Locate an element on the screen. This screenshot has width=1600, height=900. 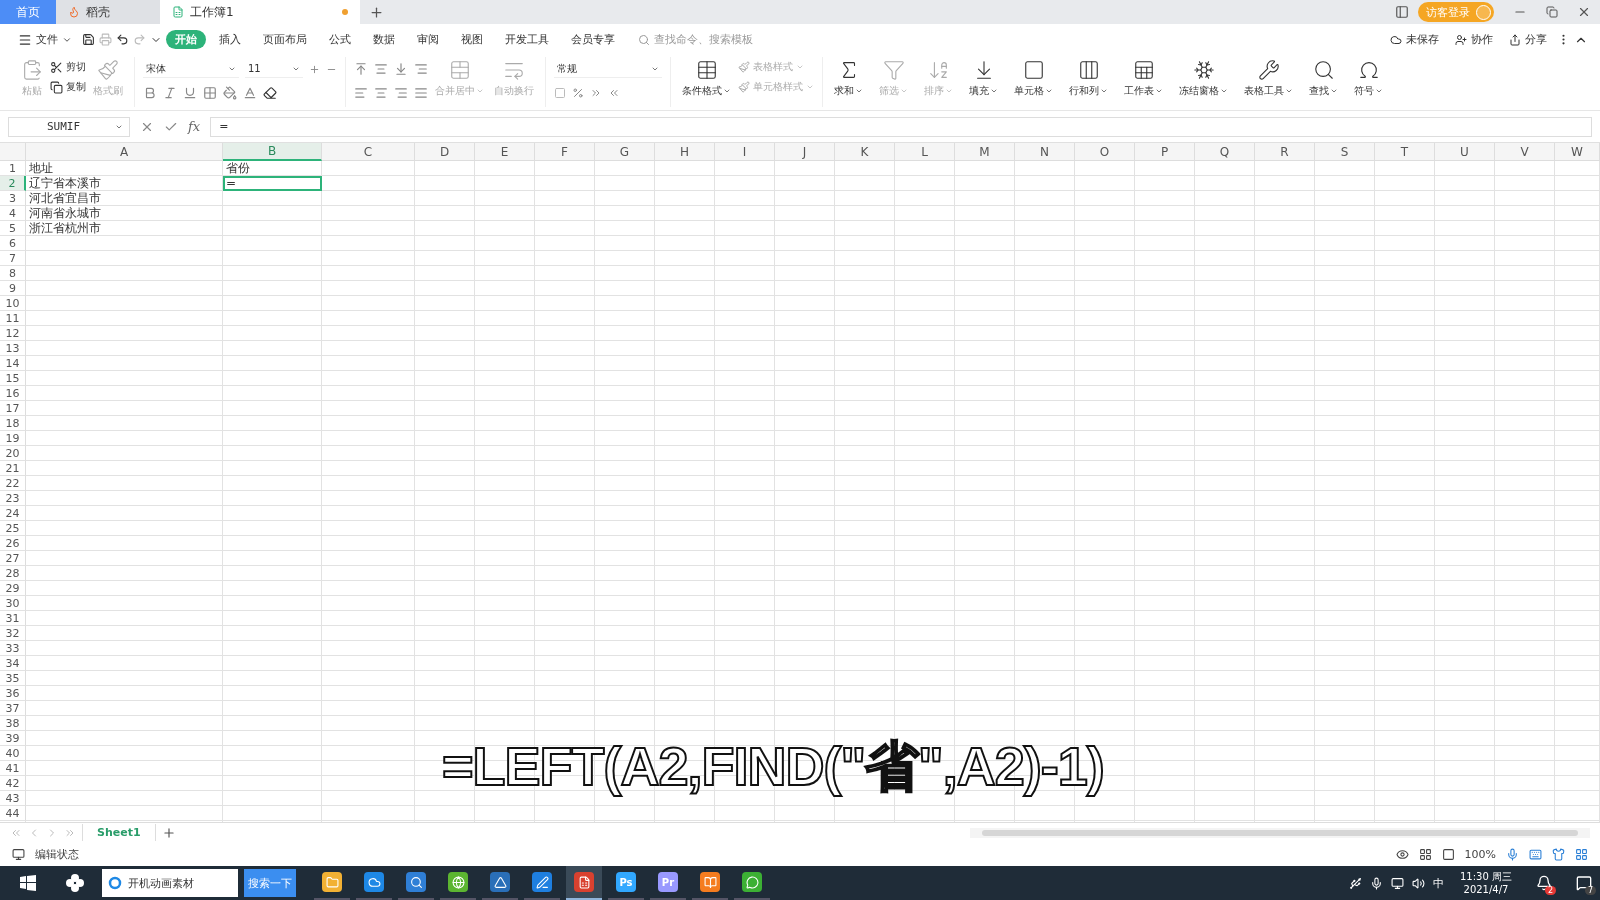
formula-field: = is located at coordinates (901, 126).